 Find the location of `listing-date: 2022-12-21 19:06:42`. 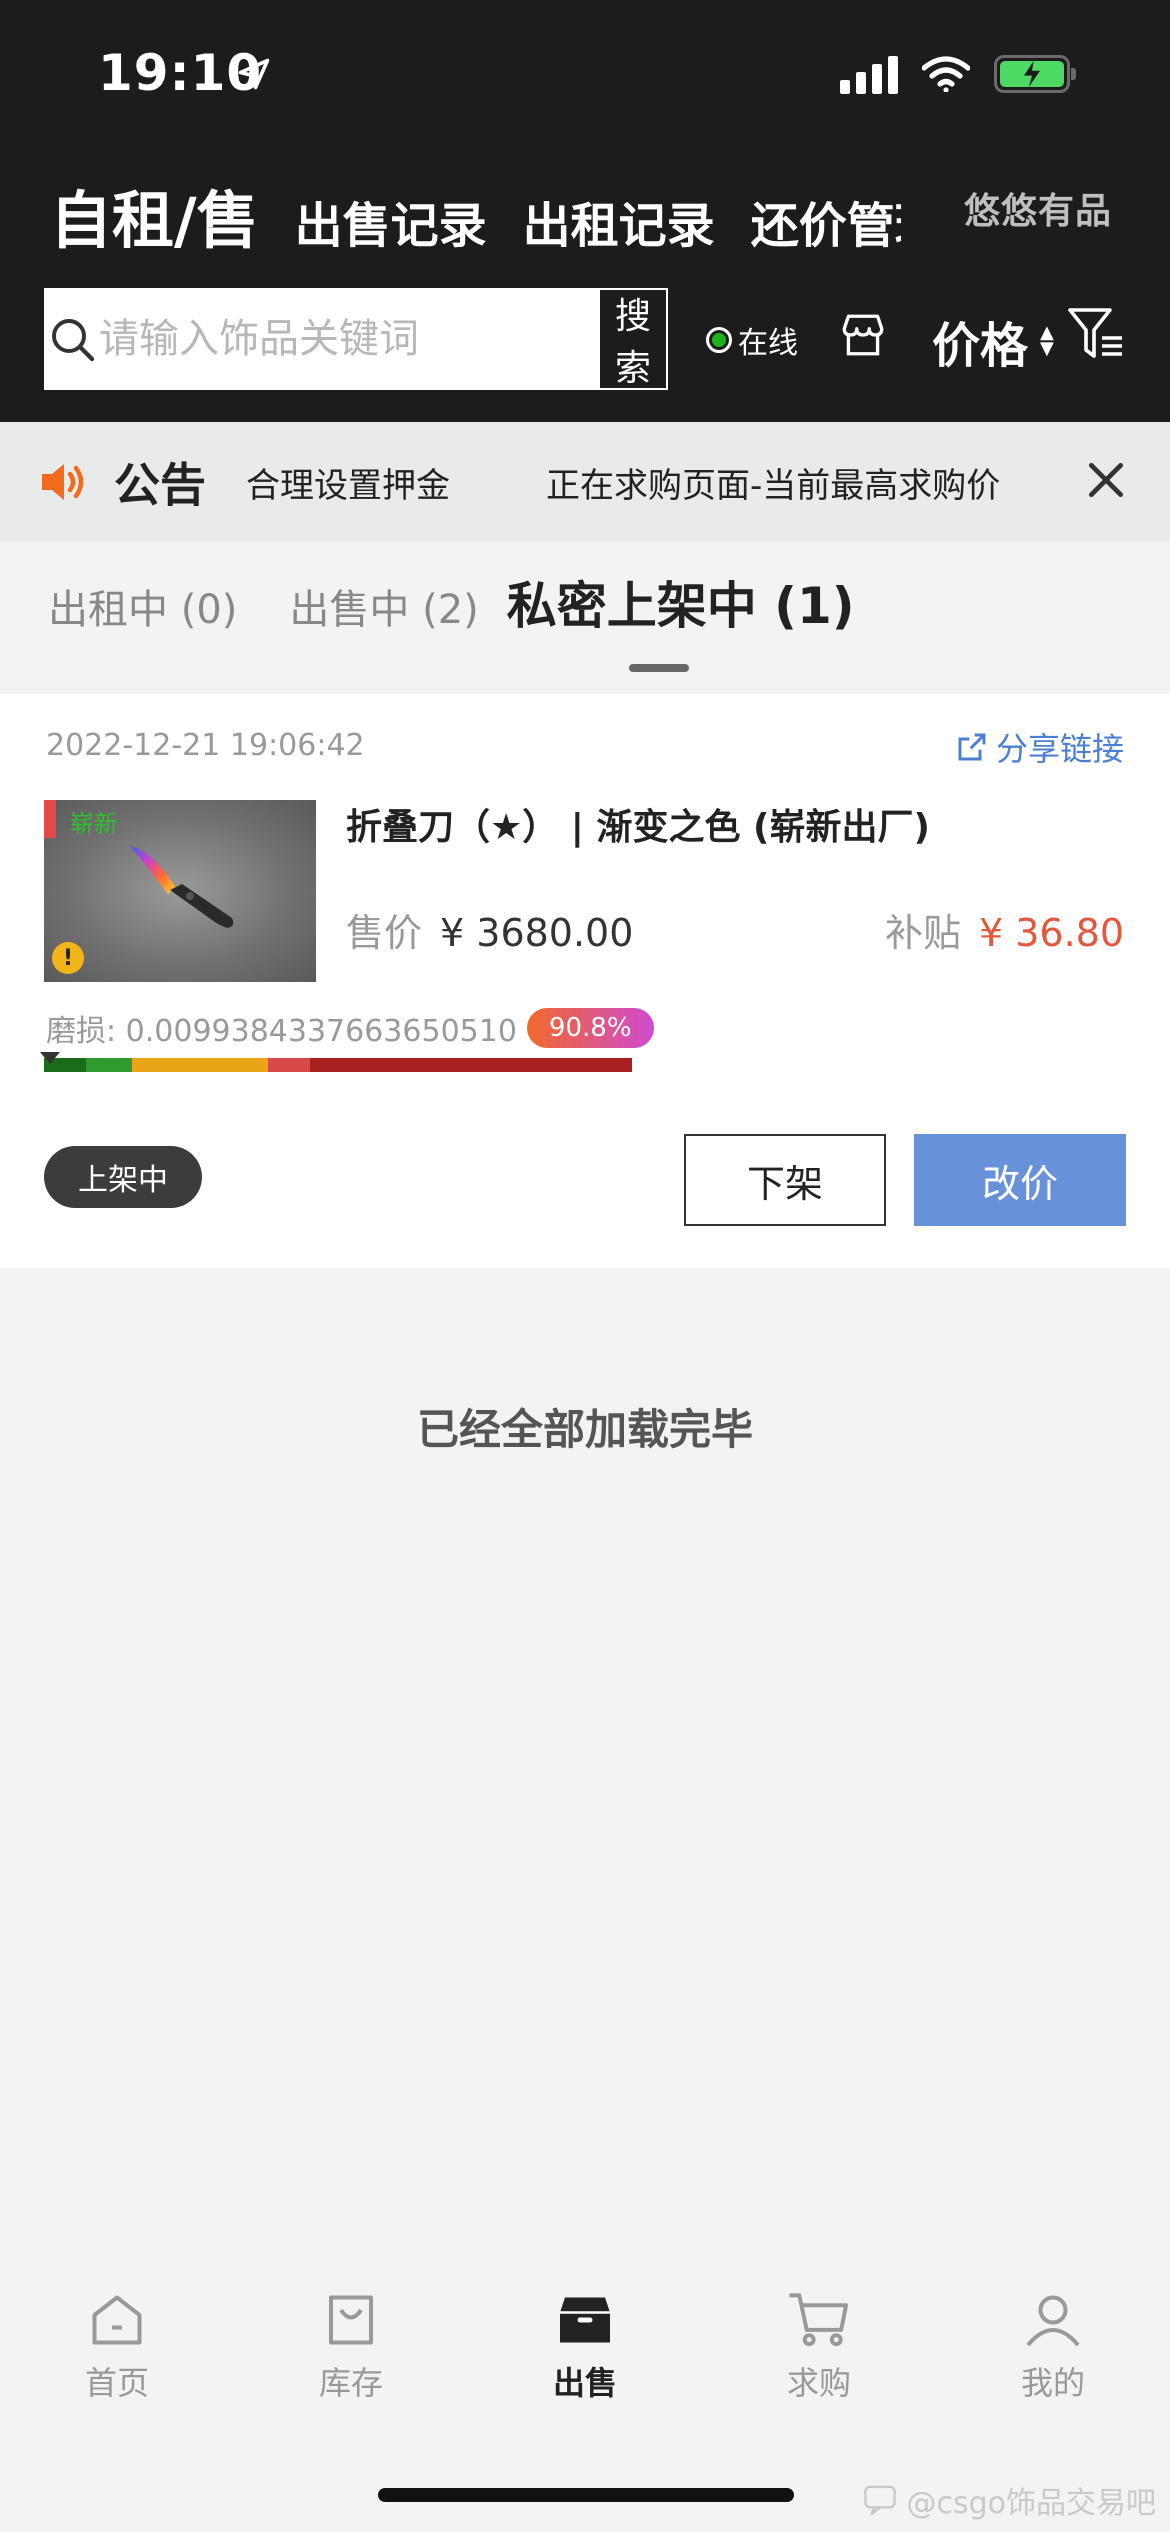

listing-date: 2022-12-21 19:06:42 is located at coordinates (205, 745).